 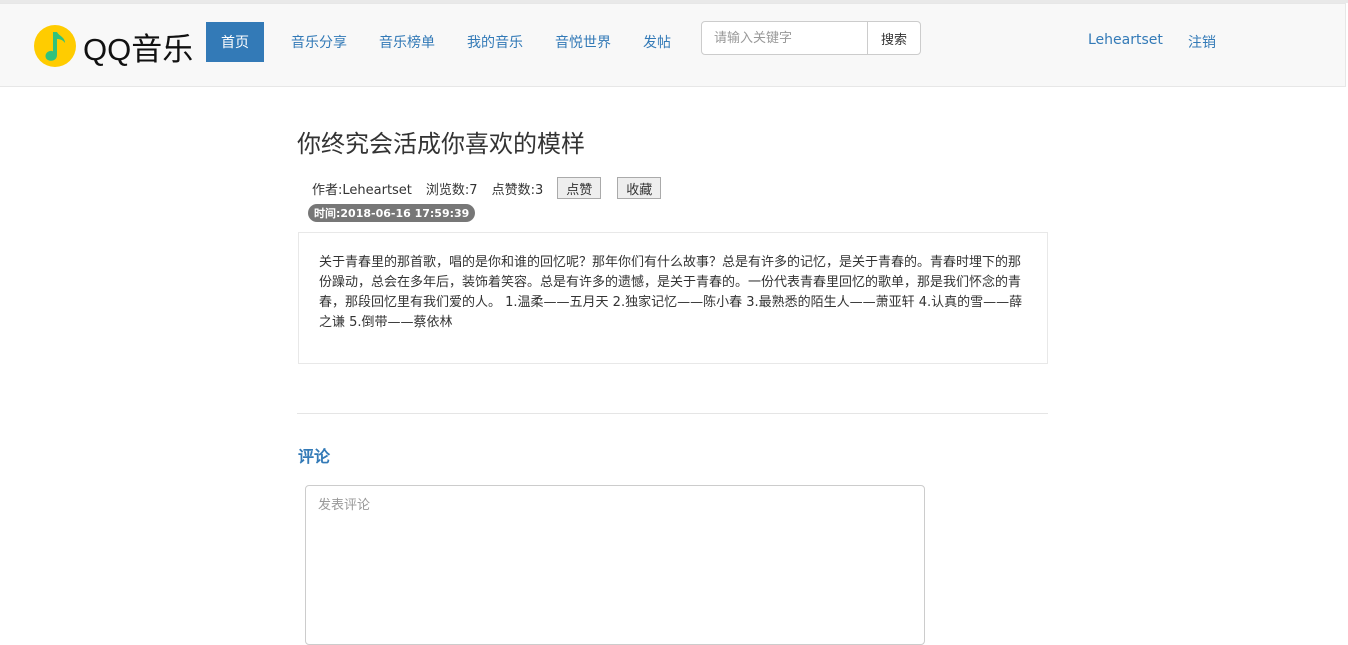 I want to click on like-button: 点赞, so click(x=579, y=188).